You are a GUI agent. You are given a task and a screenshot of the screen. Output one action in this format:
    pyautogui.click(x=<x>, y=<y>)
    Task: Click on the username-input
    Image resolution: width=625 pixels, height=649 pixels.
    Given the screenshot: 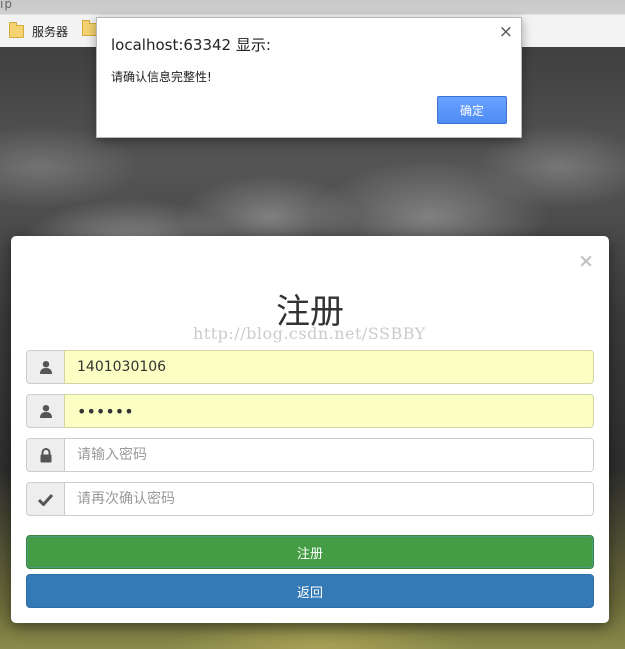 What is the action you would take?
    pyautogui.click(x=329, y=367)
    